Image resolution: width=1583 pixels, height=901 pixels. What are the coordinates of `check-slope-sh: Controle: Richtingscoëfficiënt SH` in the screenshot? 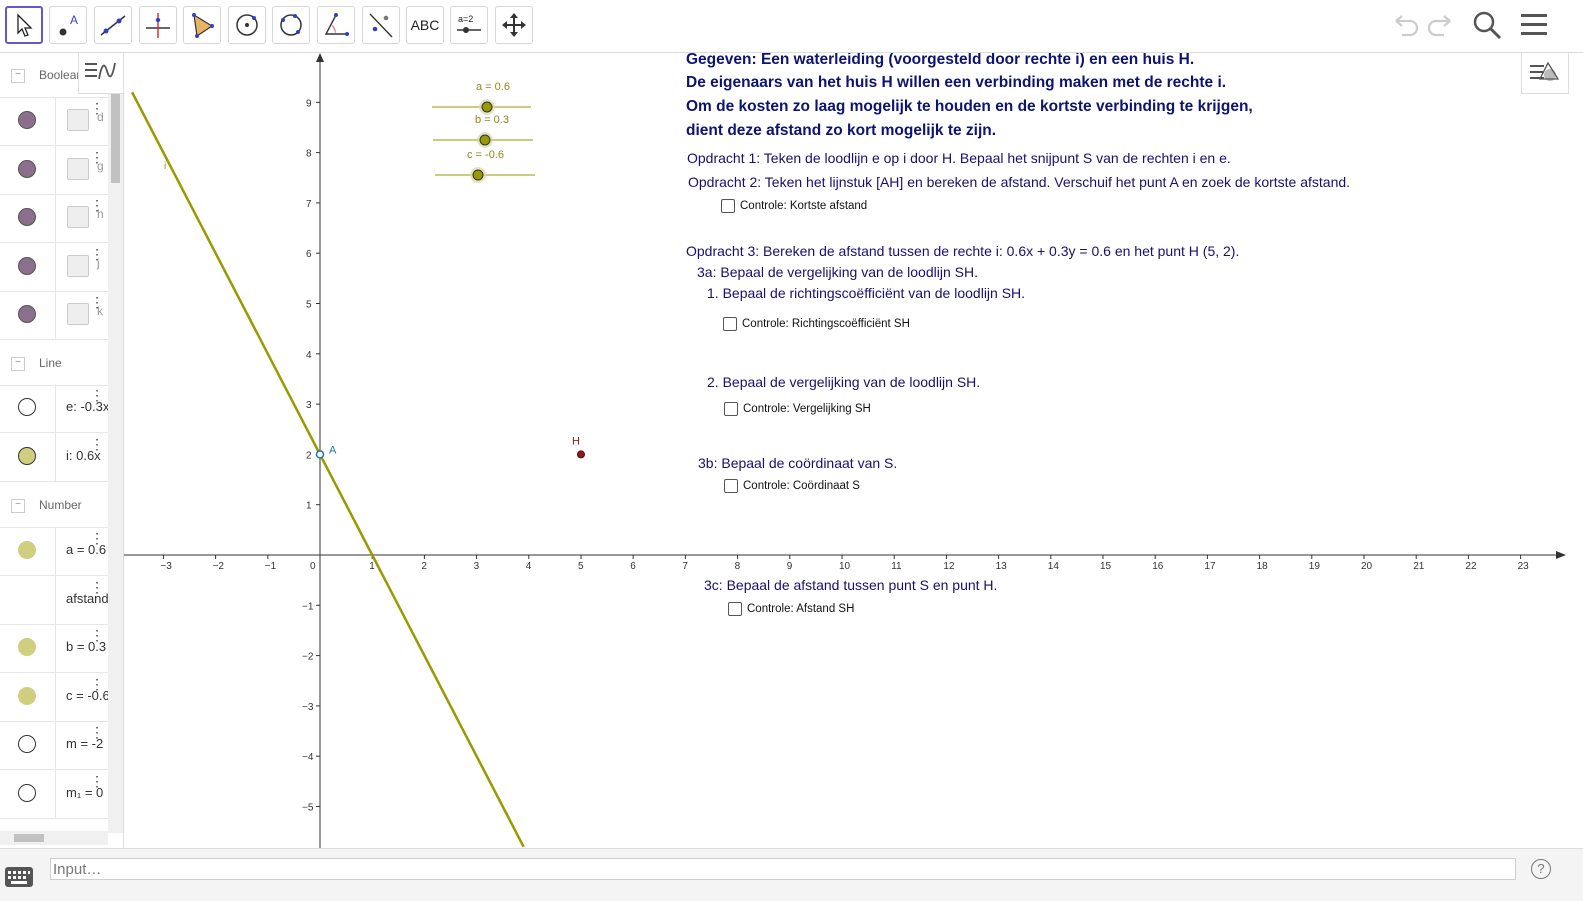 It's located at (816, 324).